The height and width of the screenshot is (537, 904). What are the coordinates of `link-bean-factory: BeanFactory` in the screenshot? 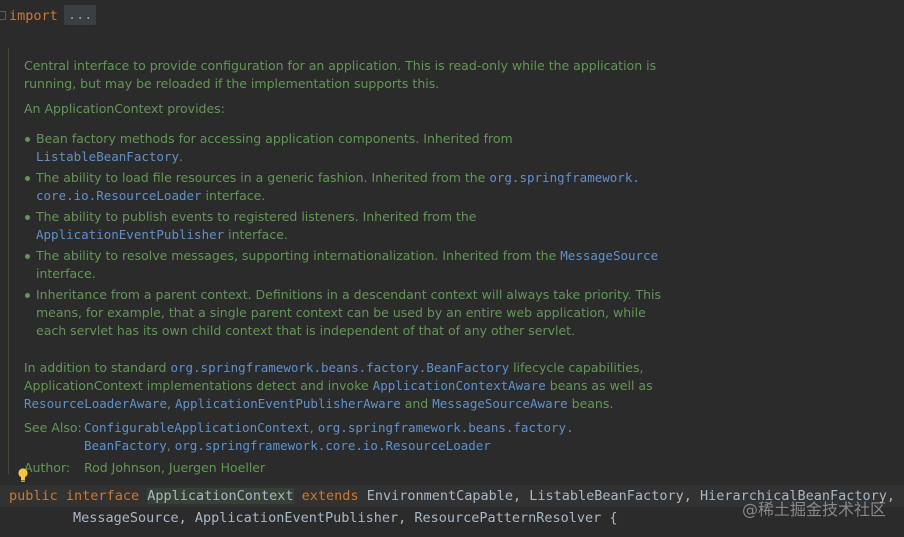 It's located at (125, 445).